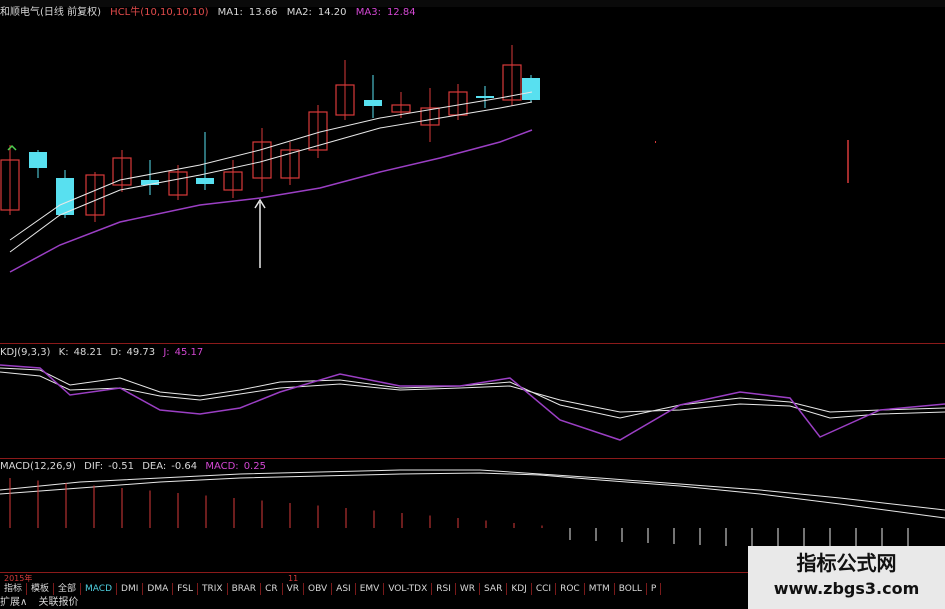  I want to click on indicator-tab: BRAR, so click(245, 589).